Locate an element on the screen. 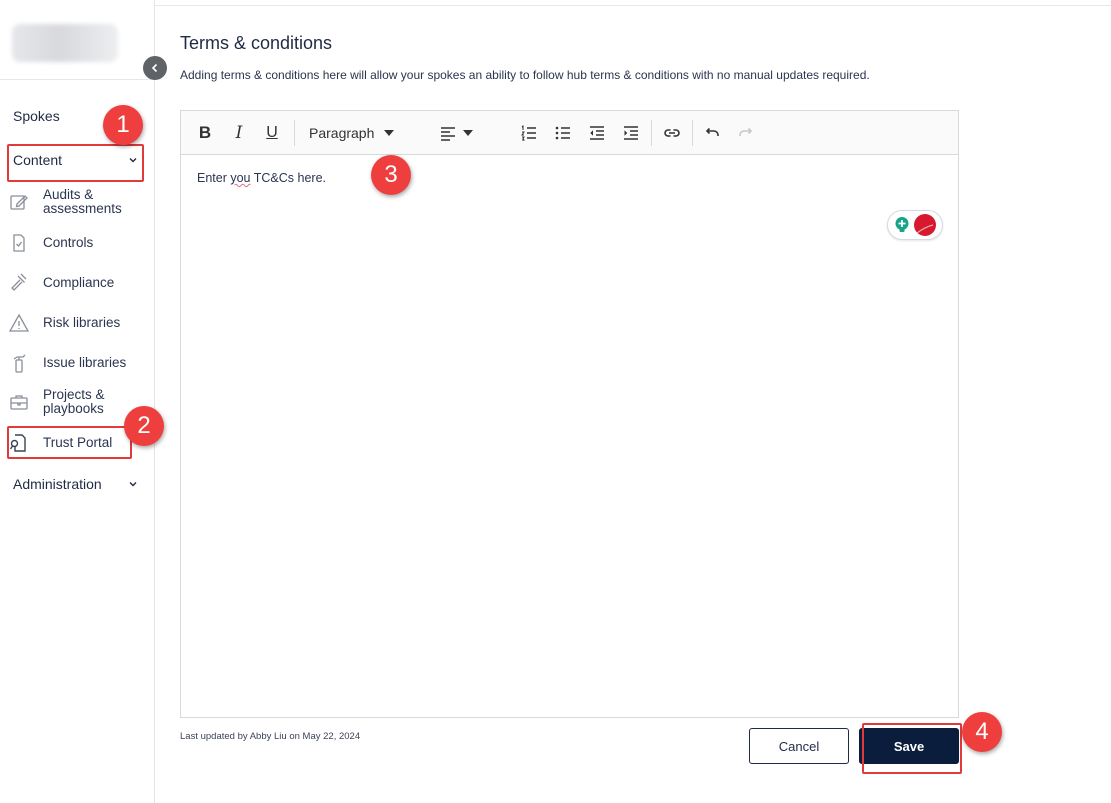 This screenshot has width=1111, height=803. sidebar-item-compliance: Compliance is located at coordinates (78, 283).